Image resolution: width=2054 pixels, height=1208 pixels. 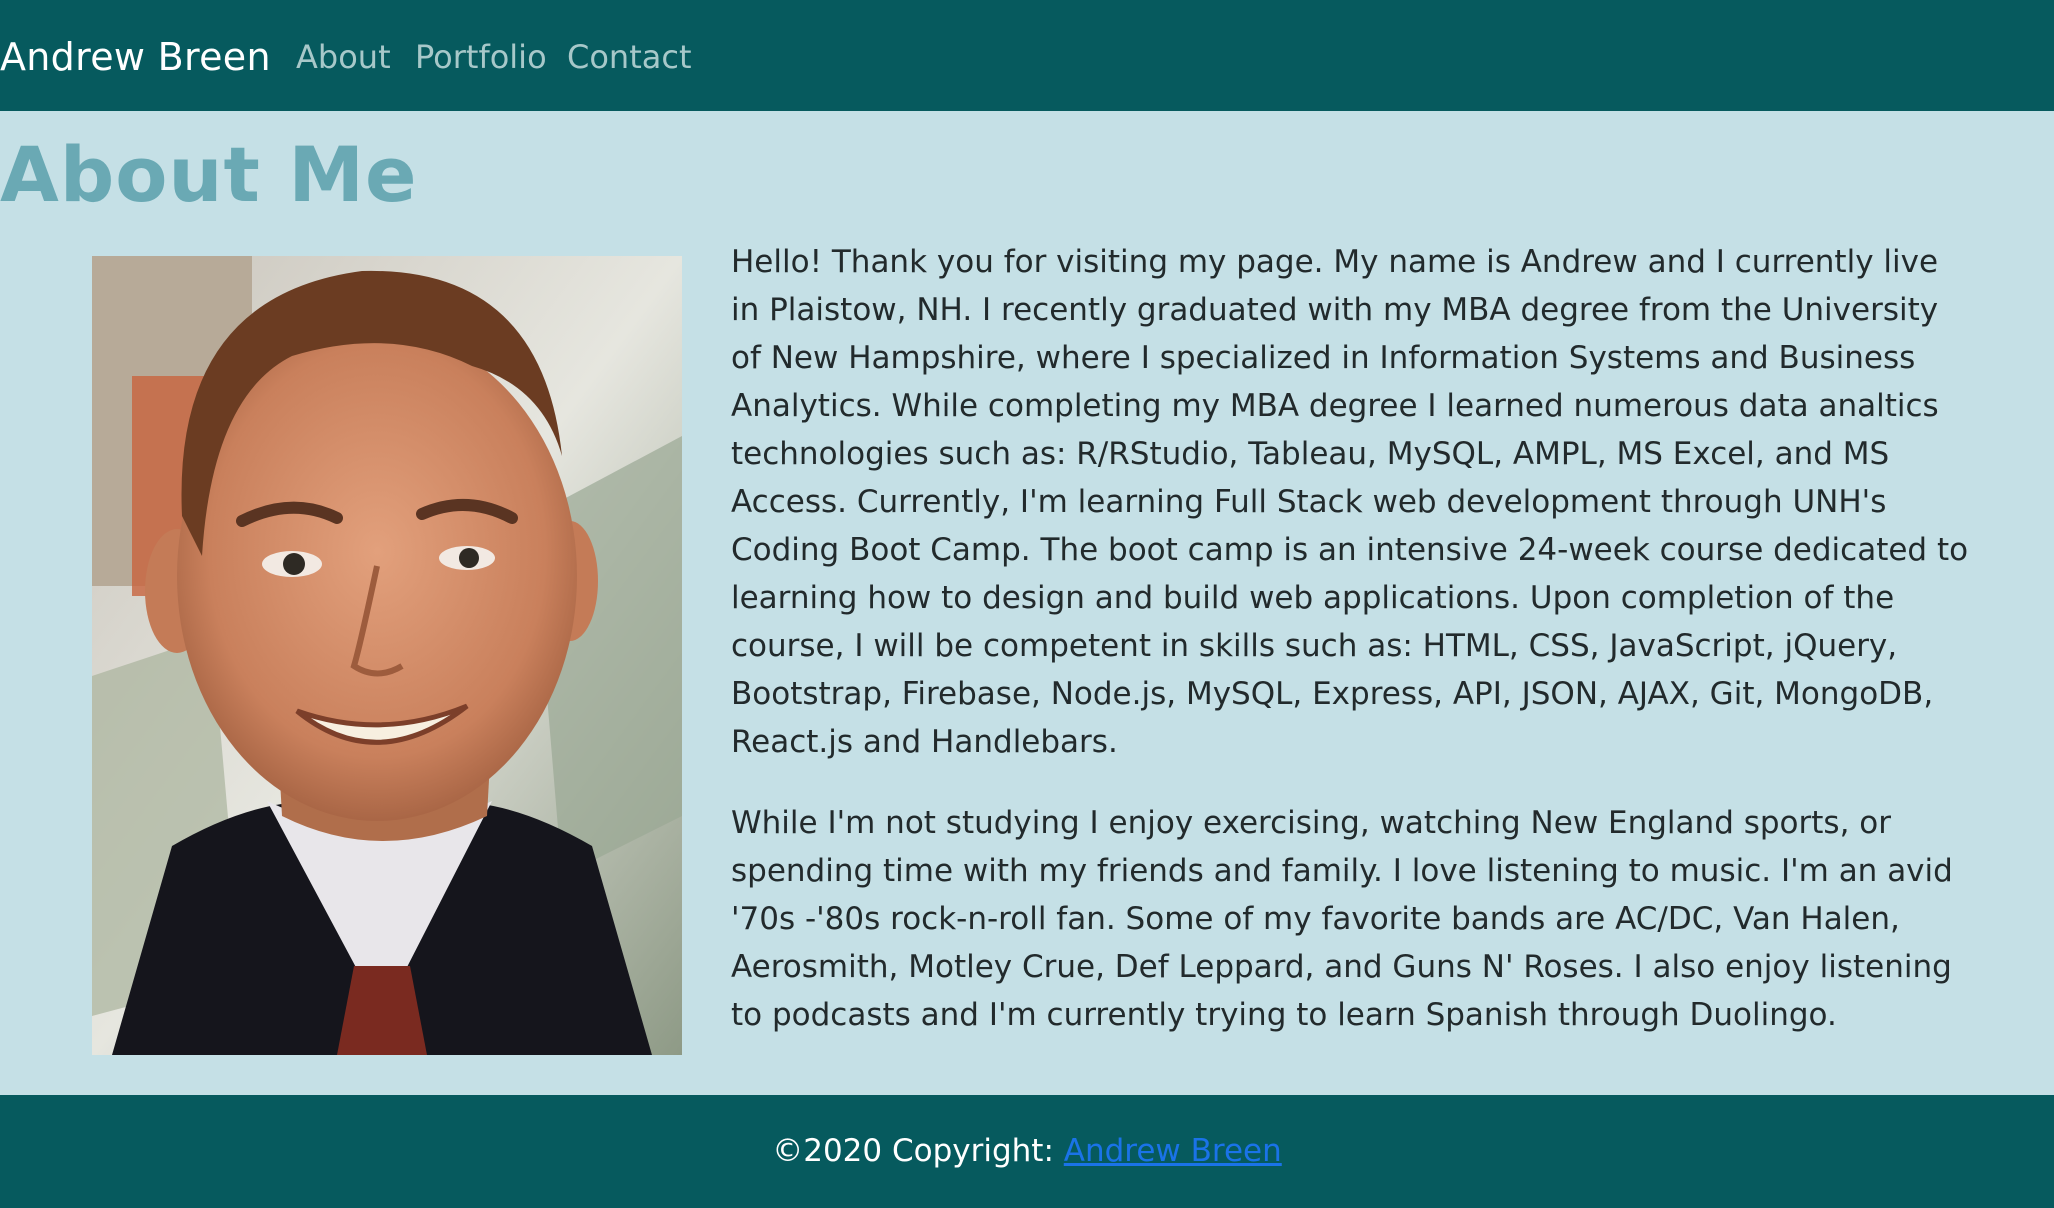 I want to click on nav-link-about: About, so click(x=343, y=57).